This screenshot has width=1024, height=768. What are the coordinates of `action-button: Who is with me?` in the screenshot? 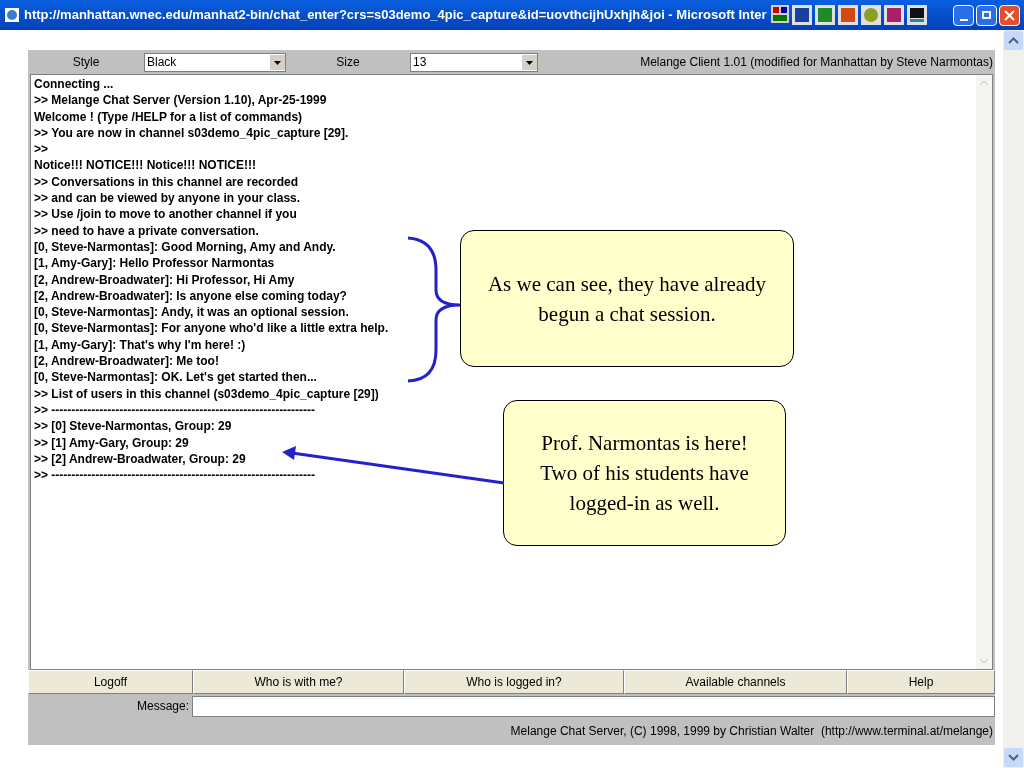 It's located at (298, 682).